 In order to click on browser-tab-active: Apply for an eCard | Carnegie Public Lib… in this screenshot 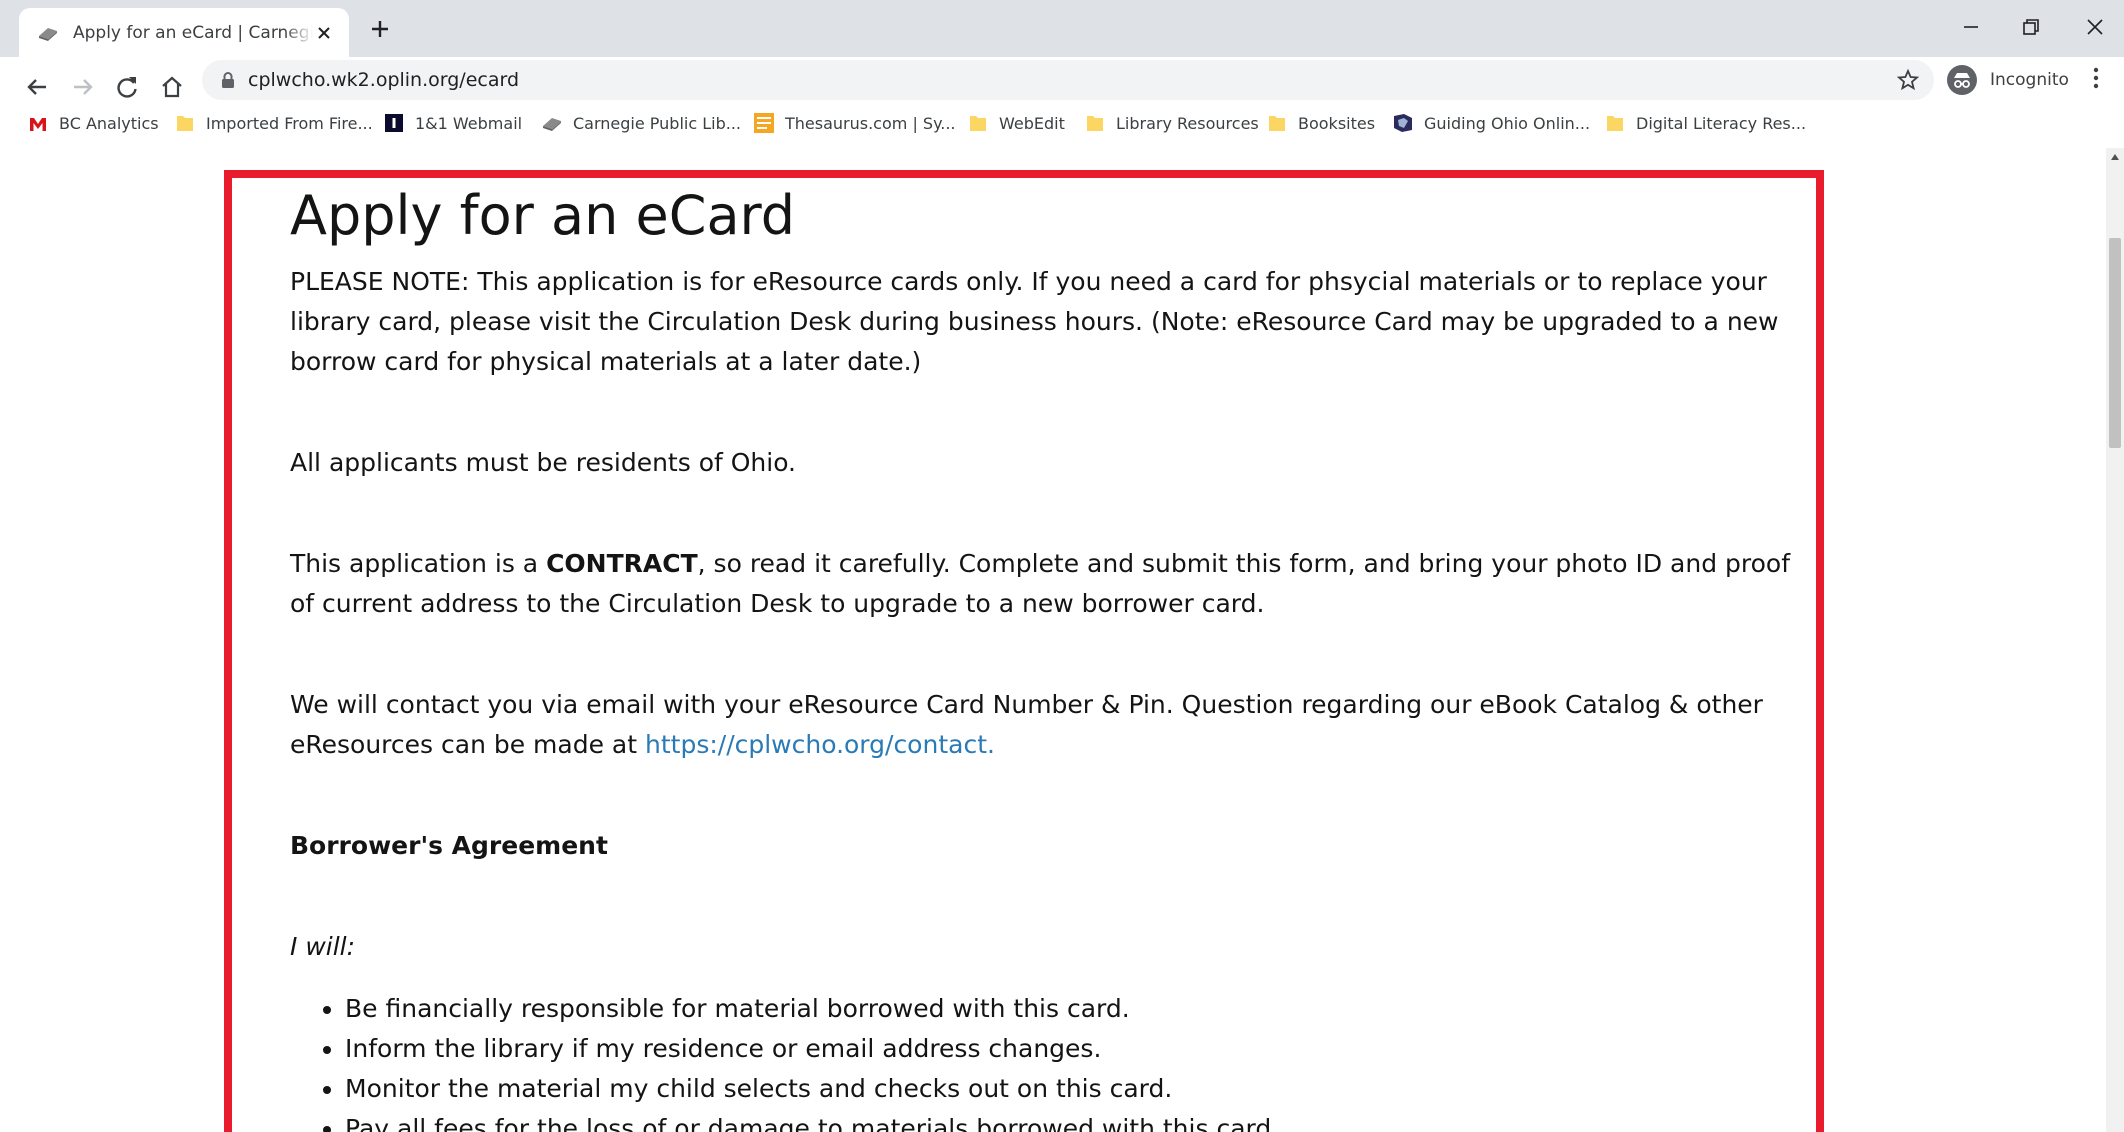, I will do `click(184, 32)`.